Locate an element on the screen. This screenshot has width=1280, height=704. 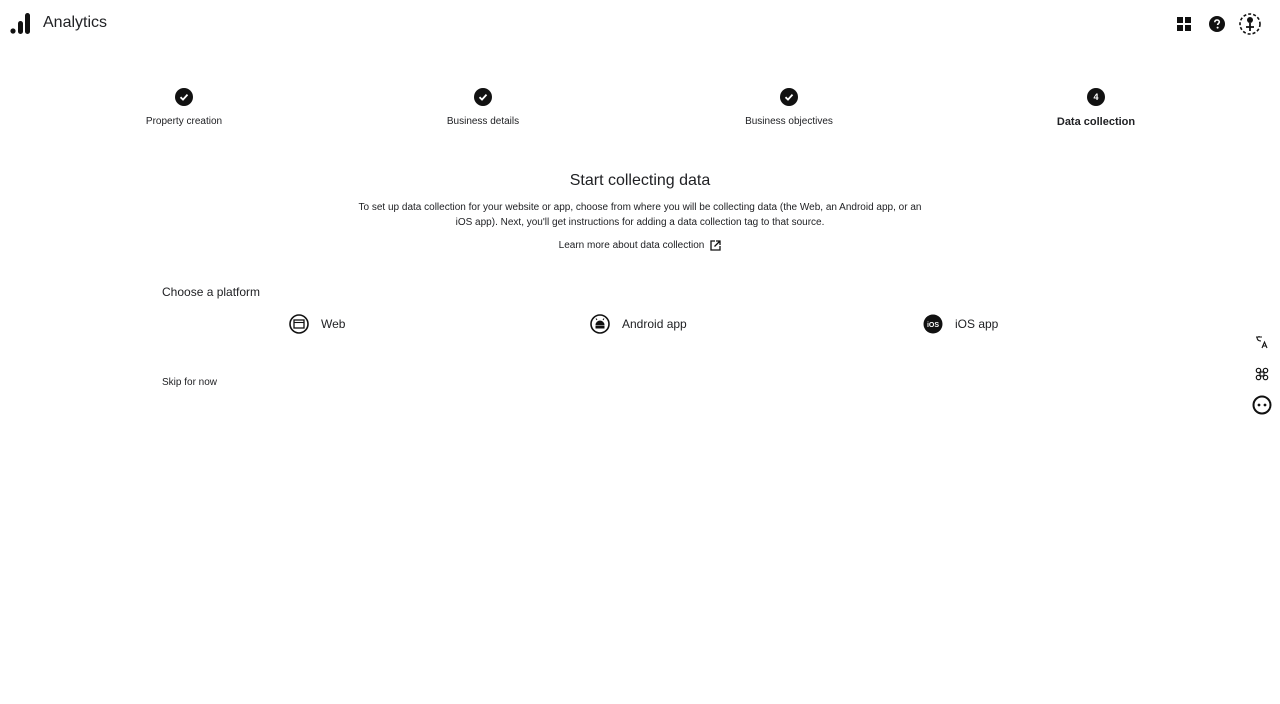
android-icon is located at coordinates (600, 324).